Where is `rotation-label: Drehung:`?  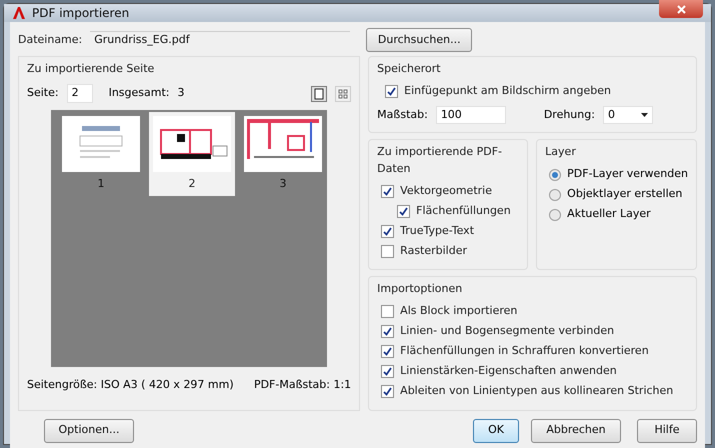
rotation-label: Drehung: is located at coordinates (569, 114).